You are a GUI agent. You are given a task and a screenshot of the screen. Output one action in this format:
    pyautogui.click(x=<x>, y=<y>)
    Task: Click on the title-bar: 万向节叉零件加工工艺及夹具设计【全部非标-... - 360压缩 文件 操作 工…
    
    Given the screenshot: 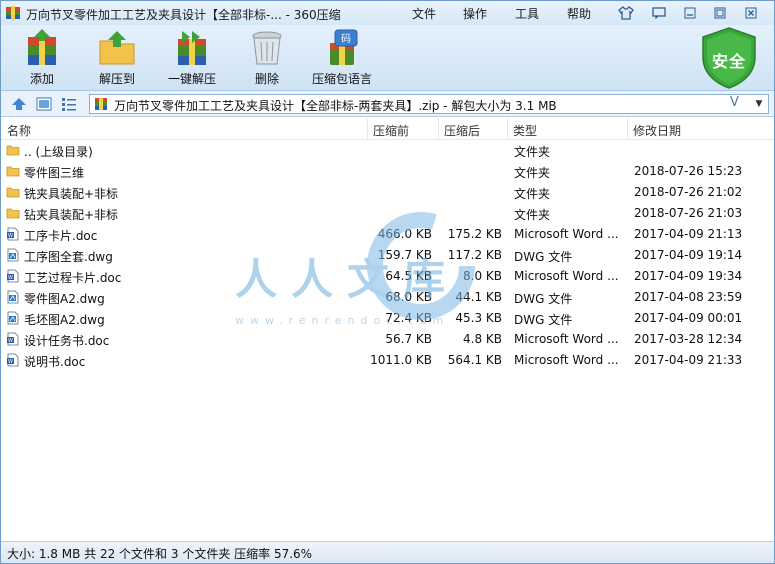 What is the action you would take?
    pyautogui.click(x=387, y=13)
    